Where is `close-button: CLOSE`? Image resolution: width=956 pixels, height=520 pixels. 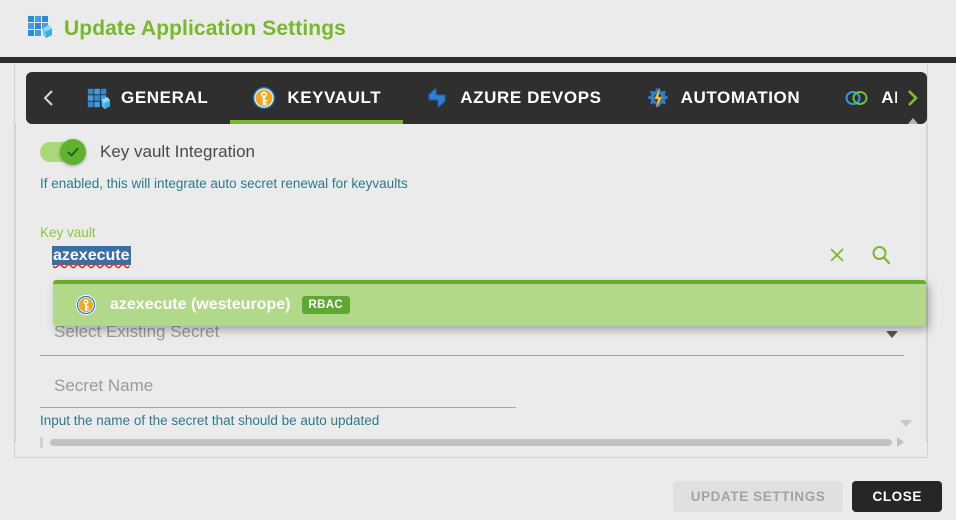 close-button: CLOSE is located at coordinates (897, 496).